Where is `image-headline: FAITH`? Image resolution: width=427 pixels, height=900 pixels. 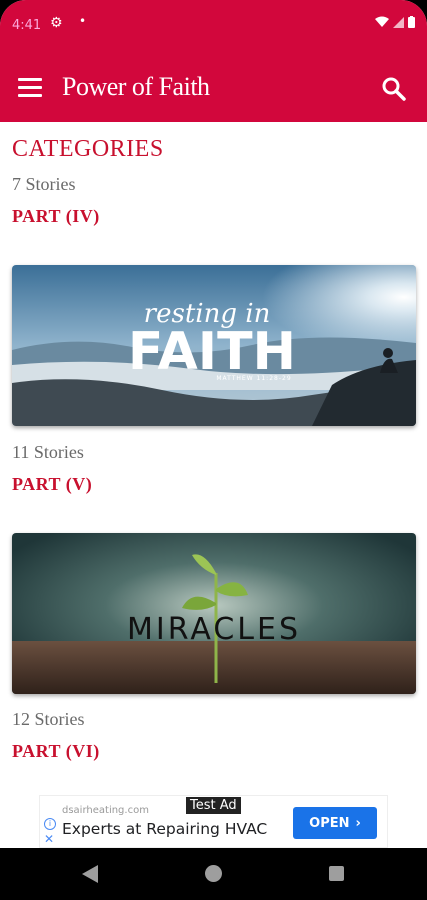
image-headline: FAITH is located at coordinates (212, 352).